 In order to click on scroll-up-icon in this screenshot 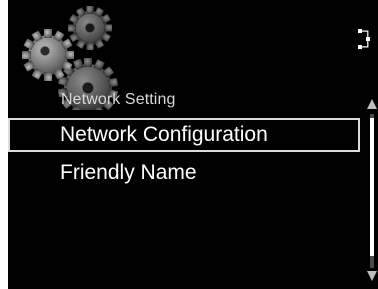, I will do `click(372, 104)`.